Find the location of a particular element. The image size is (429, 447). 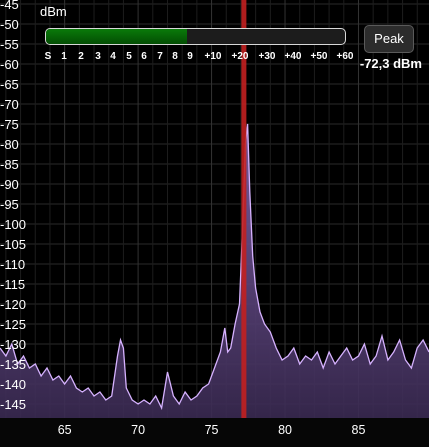

y-tick-label: -135 is located at coordinates (13, 364).